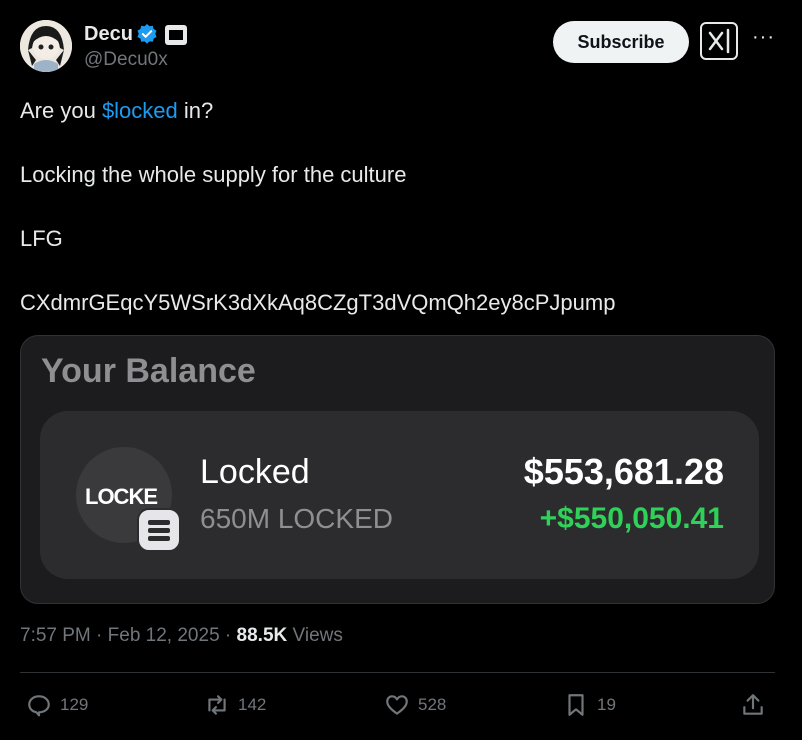  Describe the element at coordinates (262, 635) in the screenshot. I see `views-count: 88.5K` at that location.